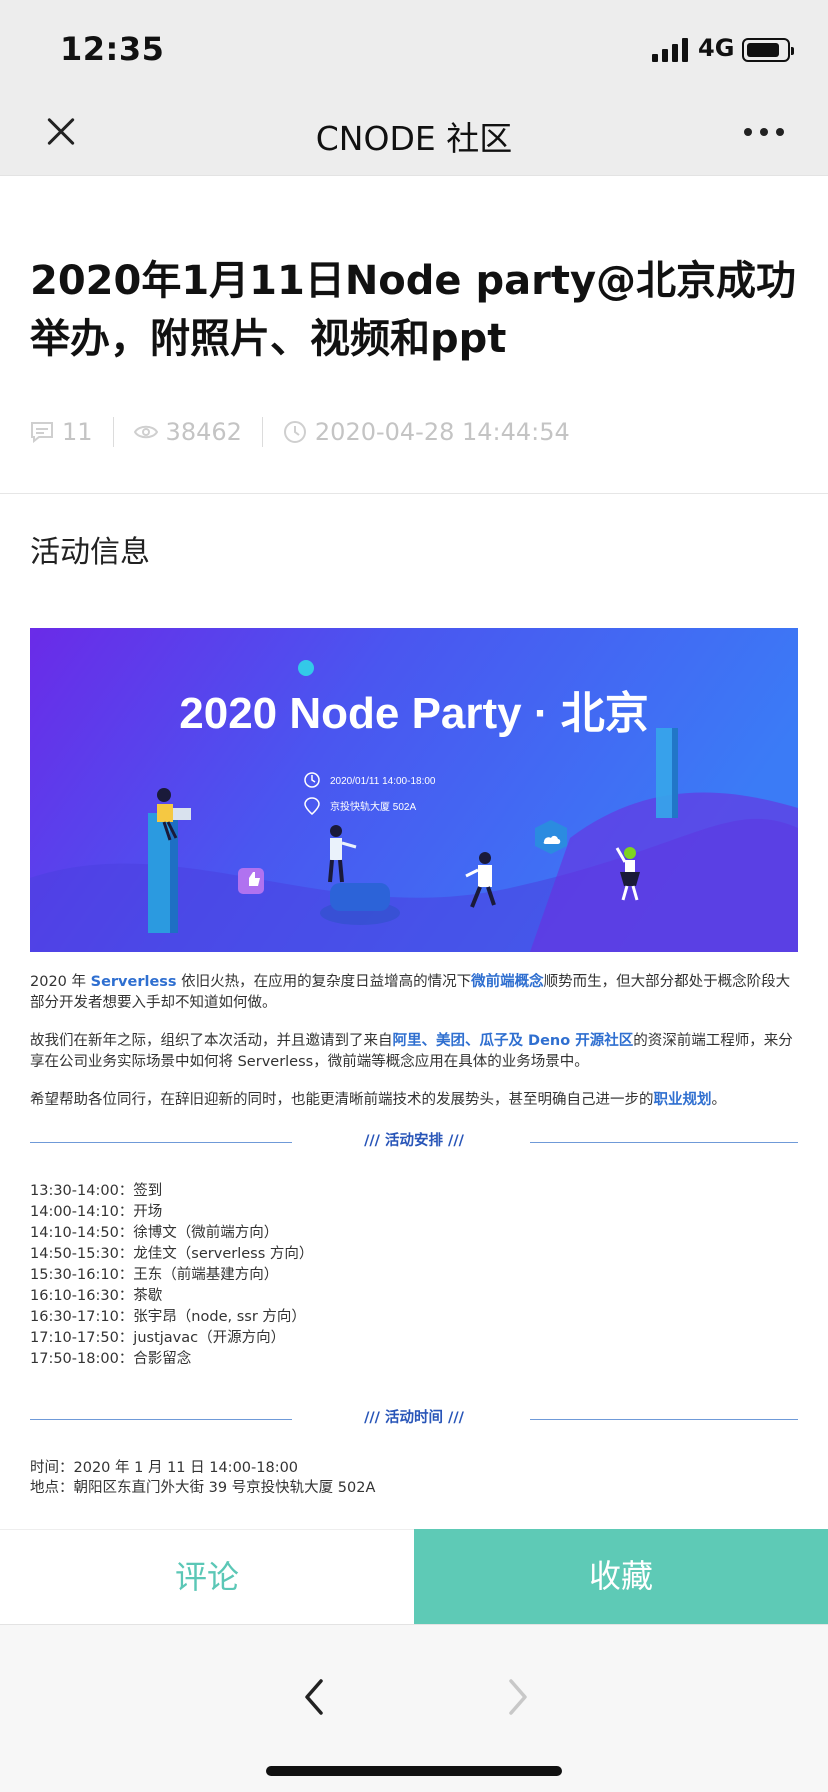 This screenshot has height=1792, width=828. I want to click on post-date: 2020-04-28 14:44:54, so click(426, 432).